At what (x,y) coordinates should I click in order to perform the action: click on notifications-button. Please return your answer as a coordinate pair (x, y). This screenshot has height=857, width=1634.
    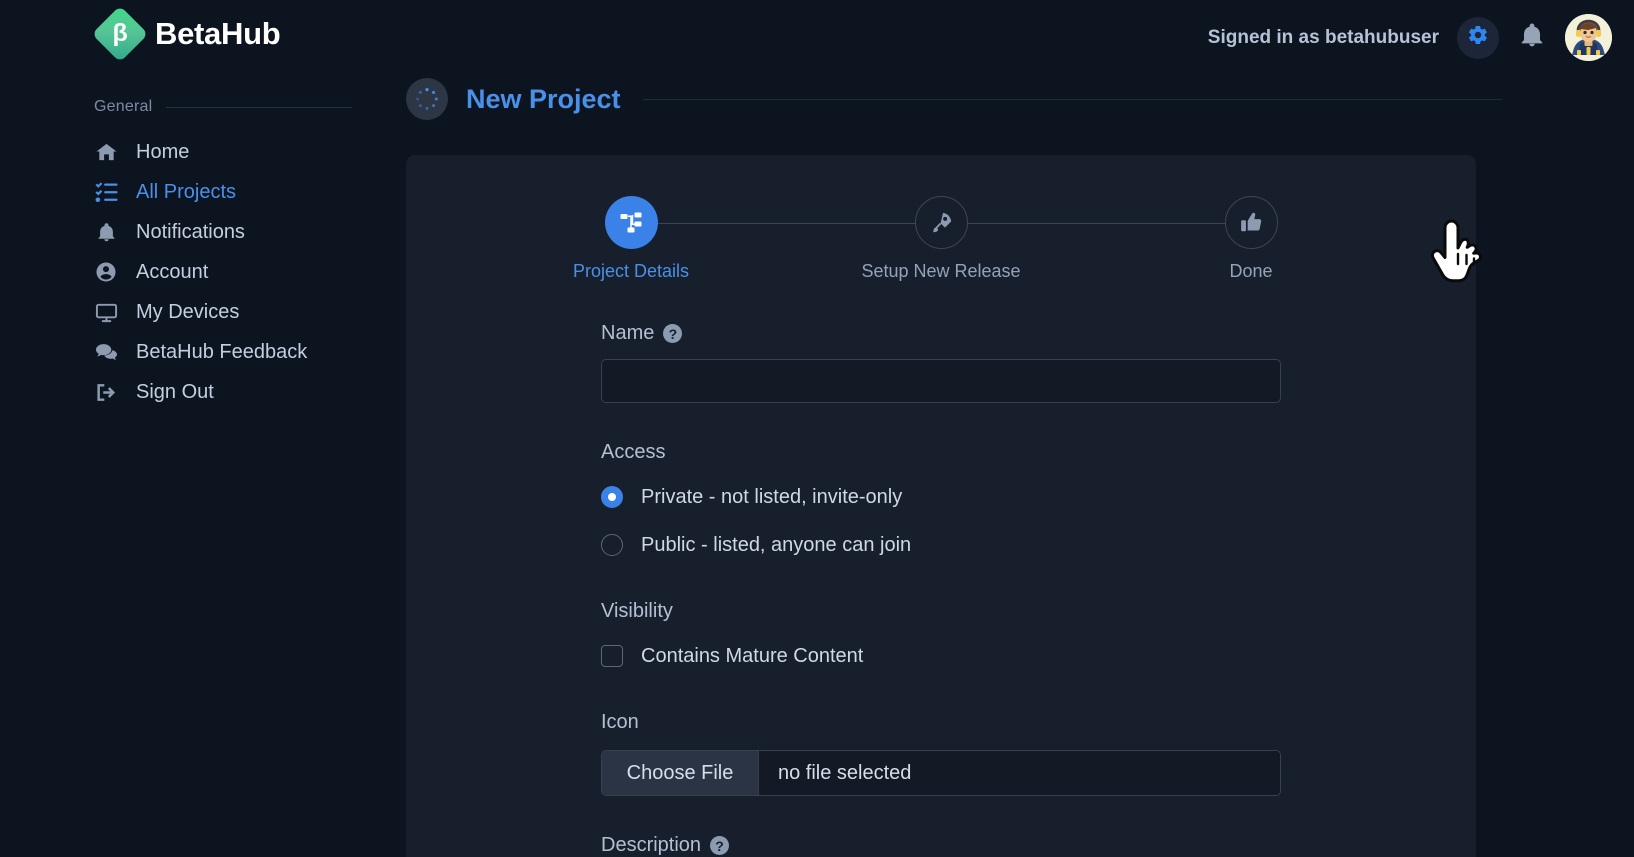
    Looking at the image, I should click on (1532, 38).